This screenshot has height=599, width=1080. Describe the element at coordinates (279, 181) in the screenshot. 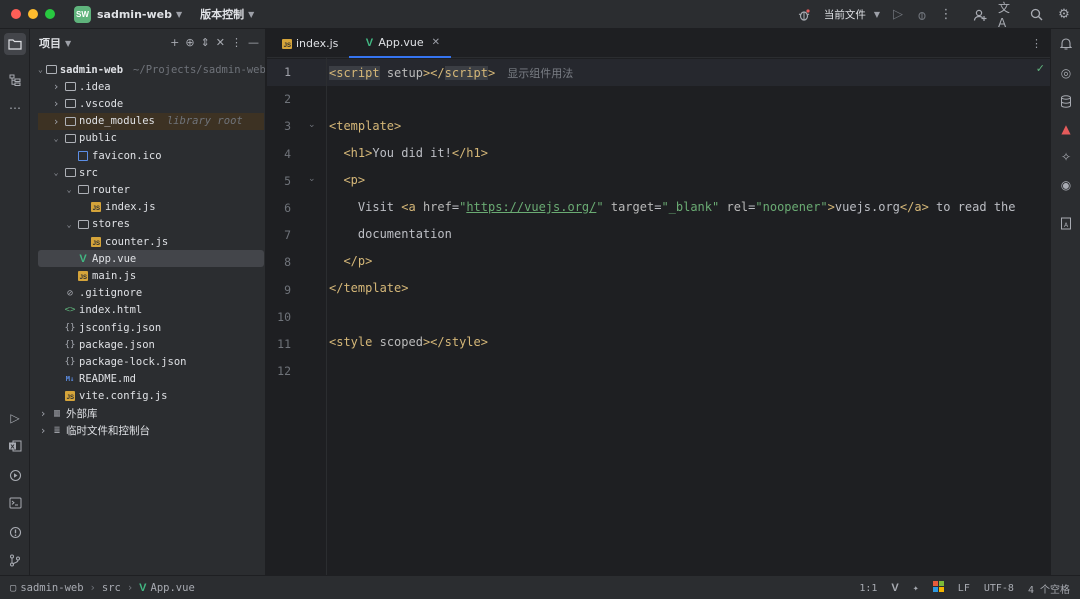

I see `line-number: 5` at that location.